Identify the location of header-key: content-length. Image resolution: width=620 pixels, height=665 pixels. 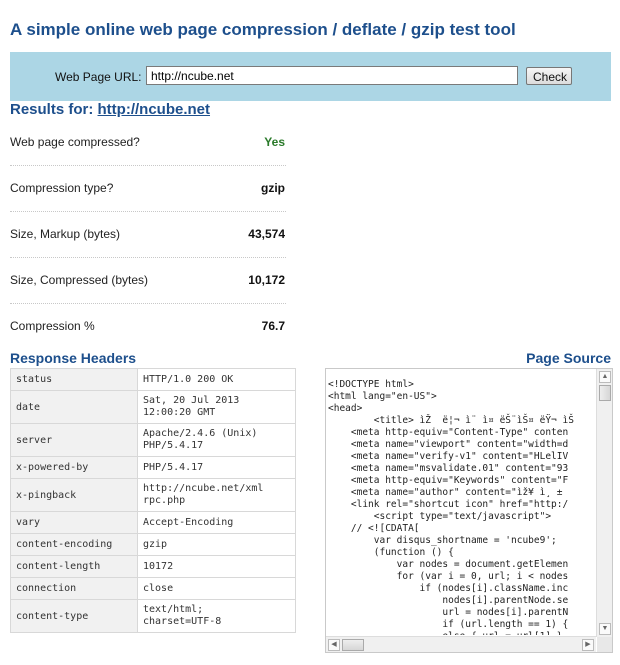
(74, 566).